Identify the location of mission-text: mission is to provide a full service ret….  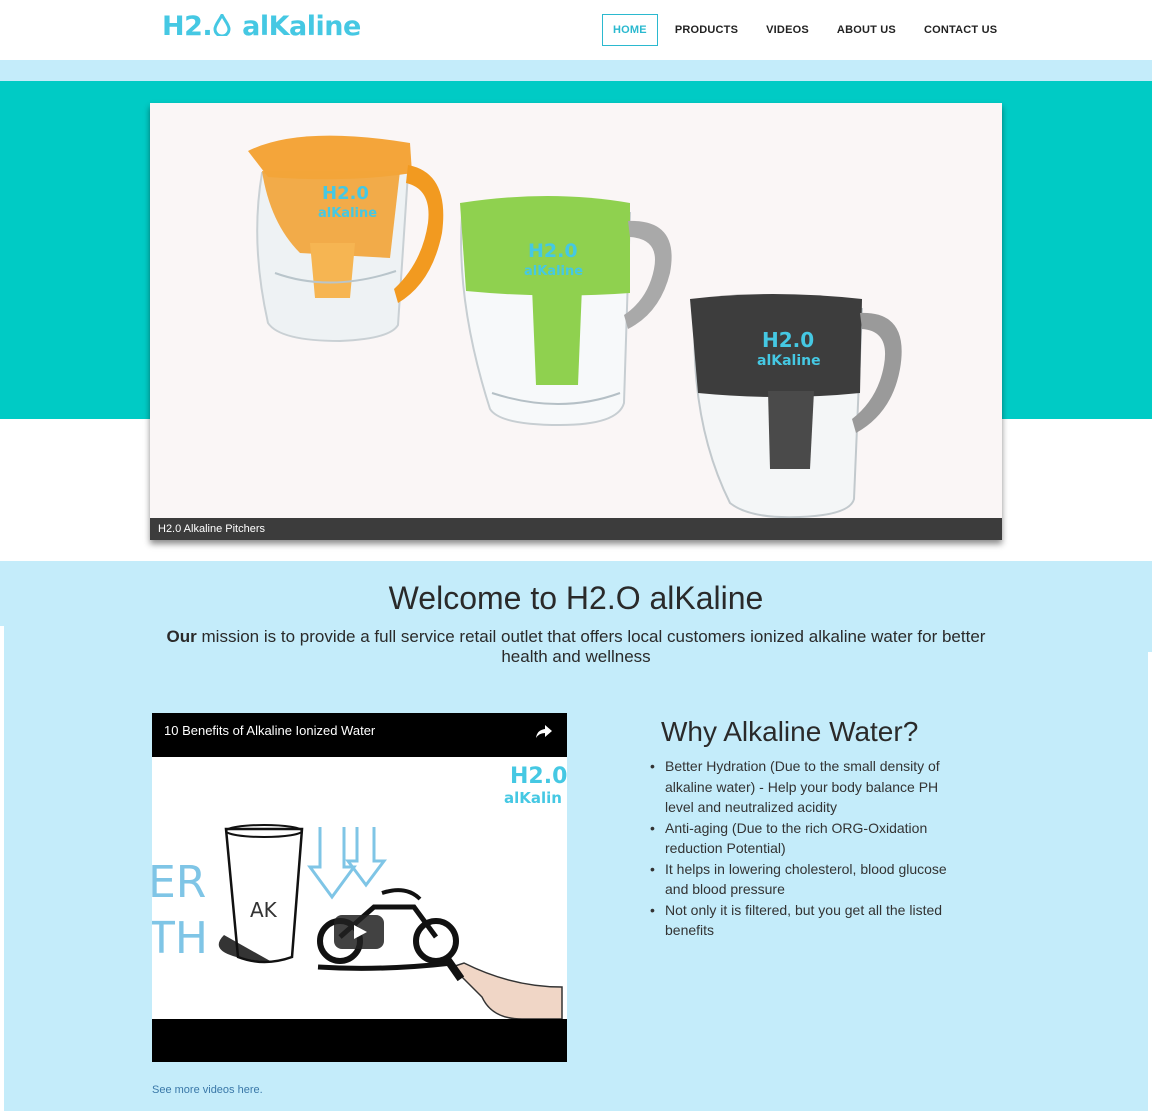
(591, 646).